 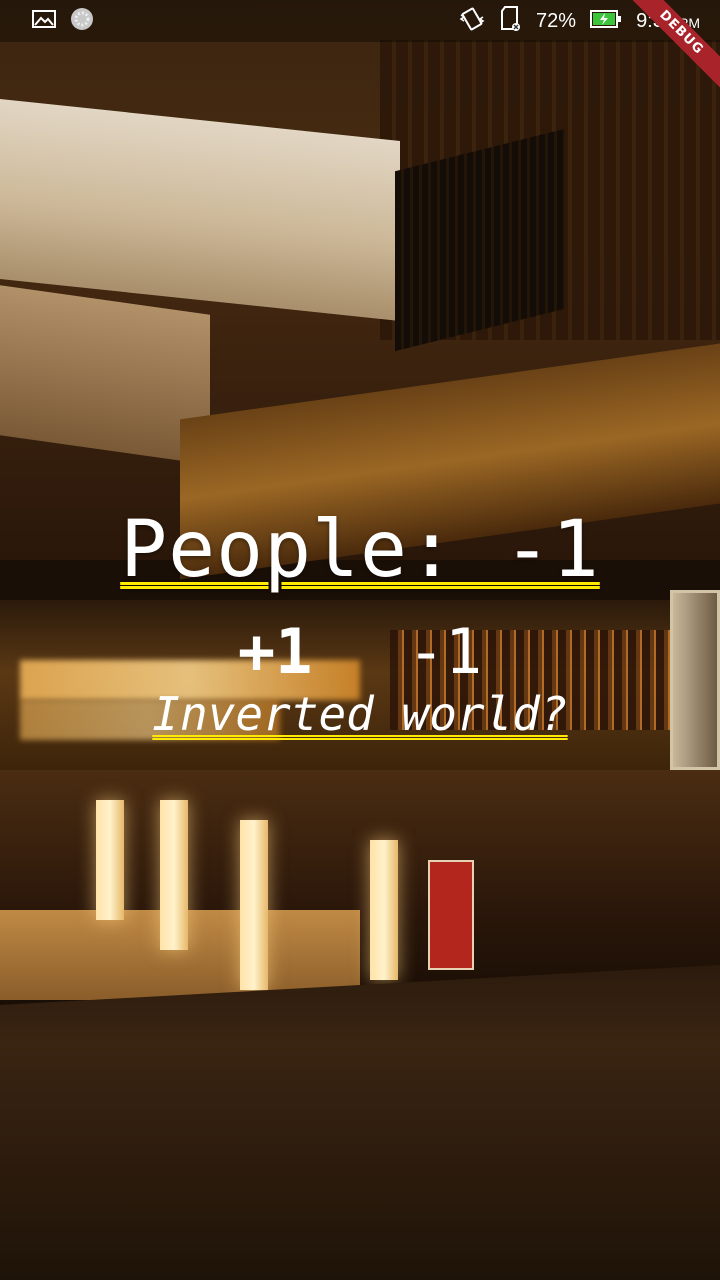 I want to click on battery-percent: 72%, so click(x=556, y=20).